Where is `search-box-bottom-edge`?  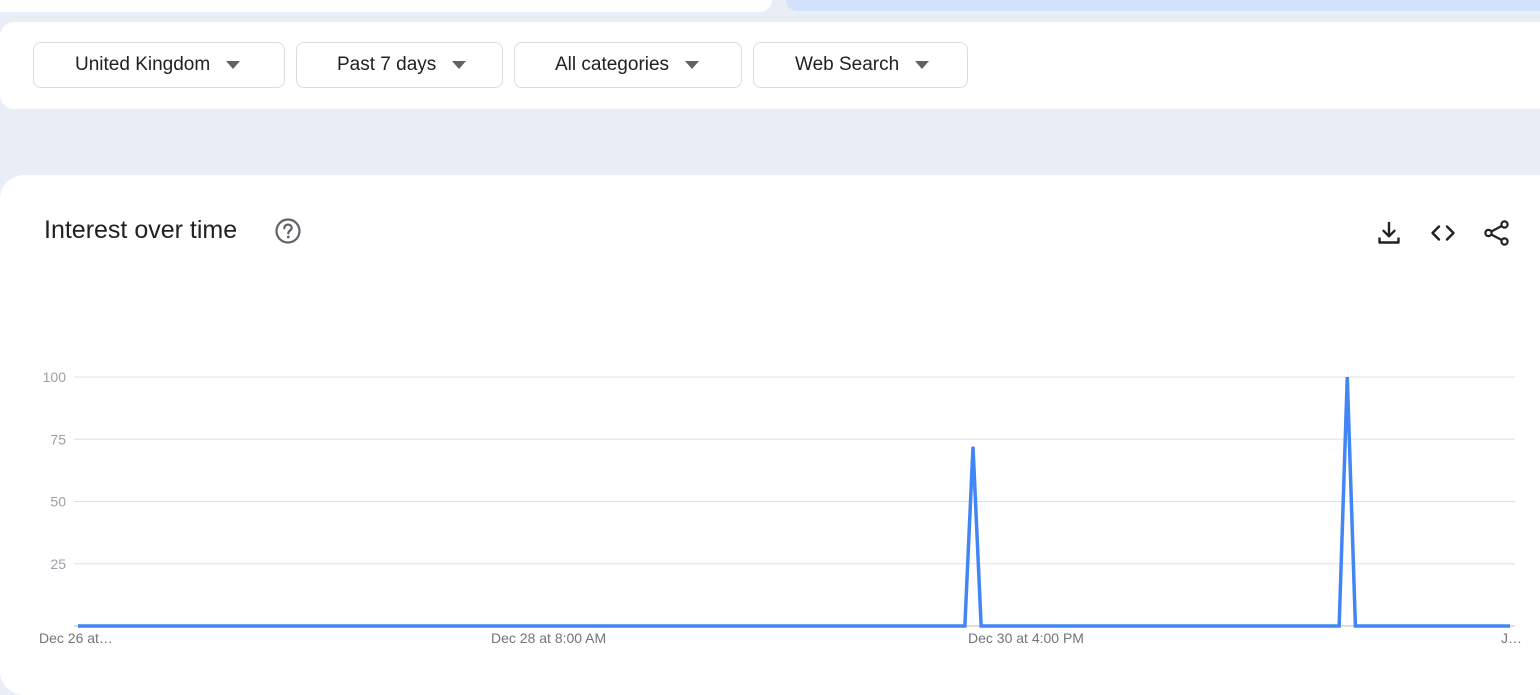
search-box-bottom-edge is located at coordinates (386, 6).